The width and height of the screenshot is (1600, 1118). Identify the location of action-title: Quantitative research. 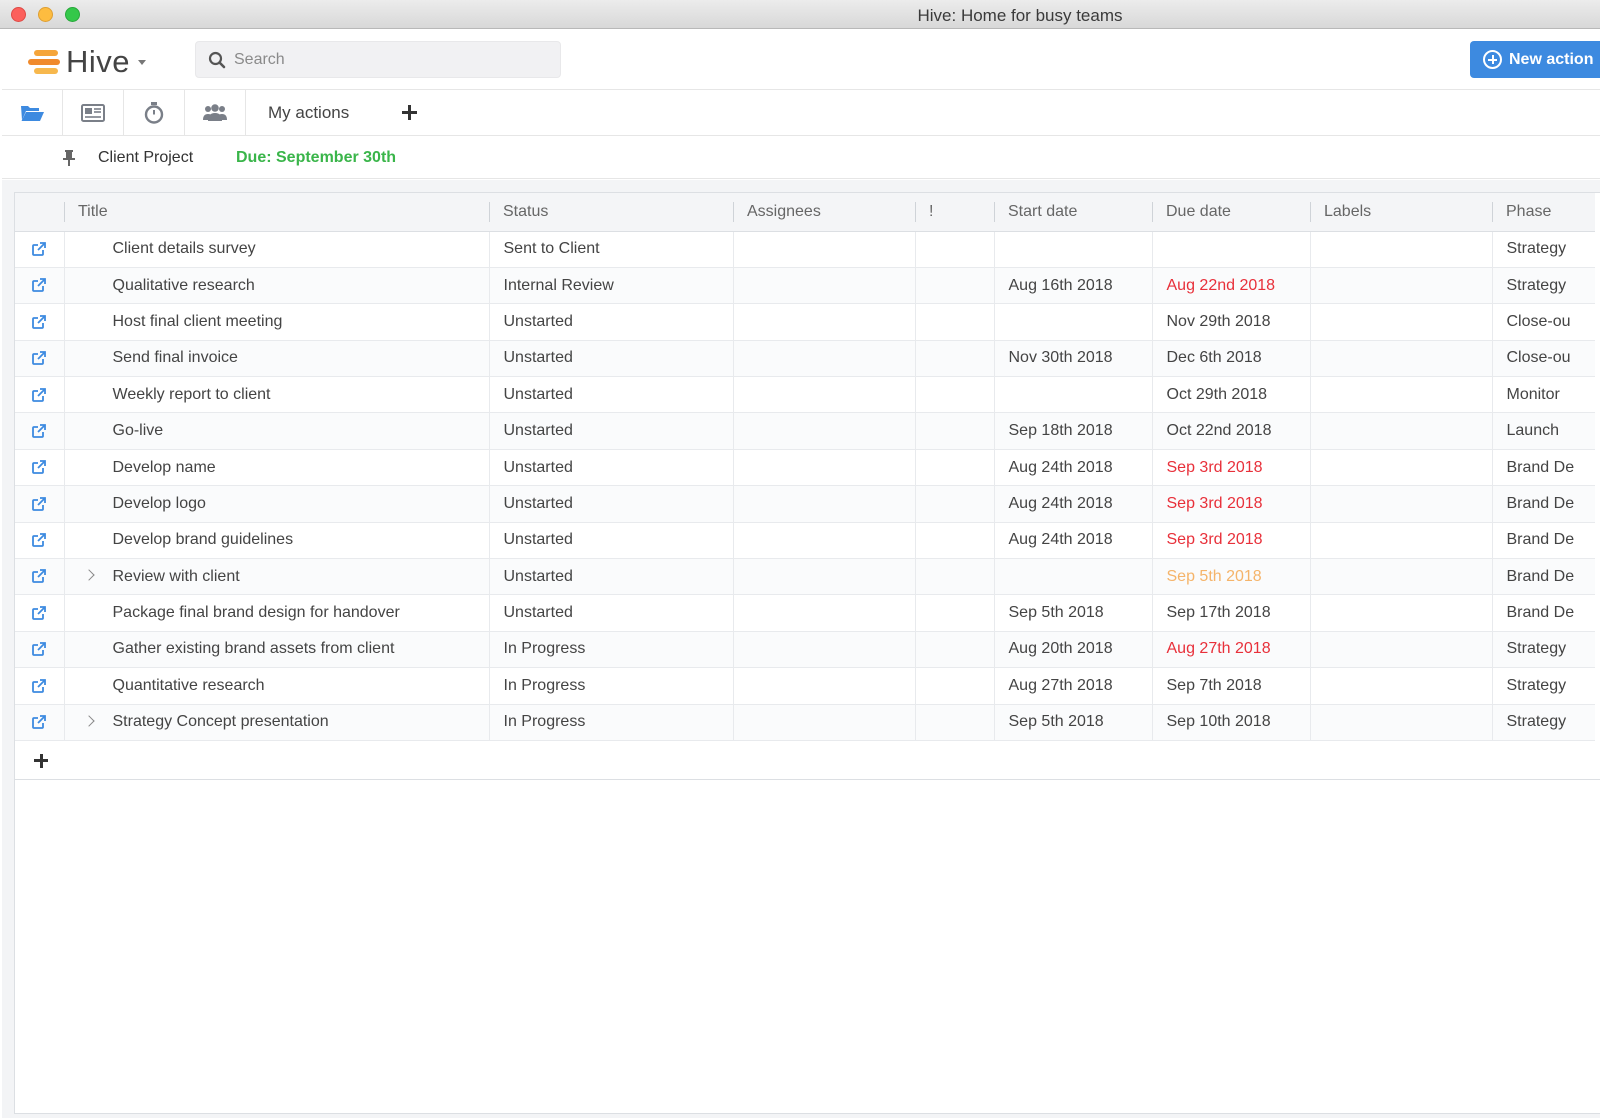
(189, 685).